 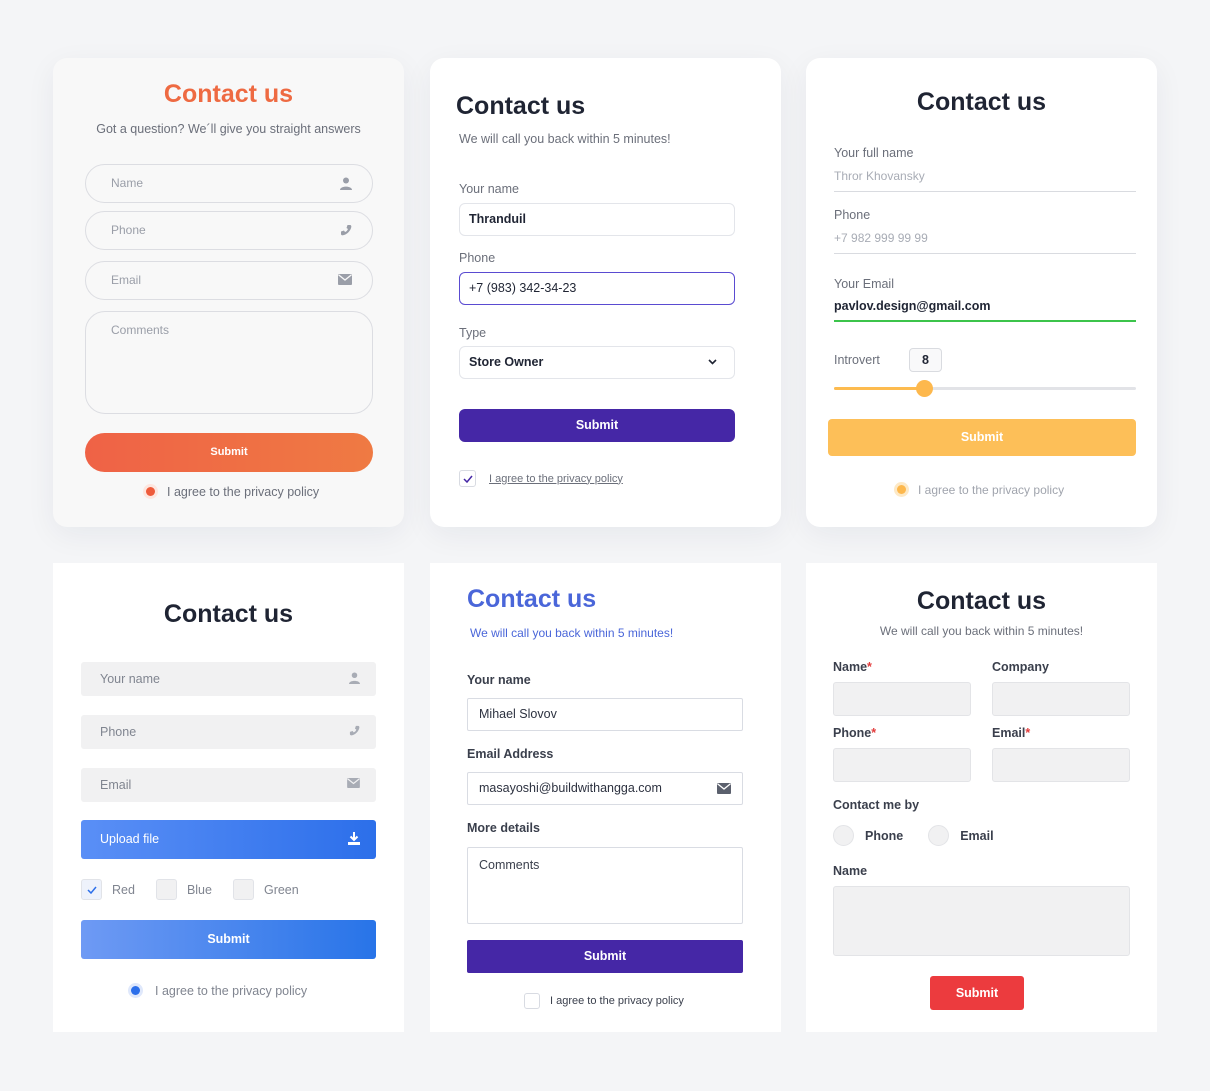 I want to click on company-label: Company, so click(x=1020, y=667).